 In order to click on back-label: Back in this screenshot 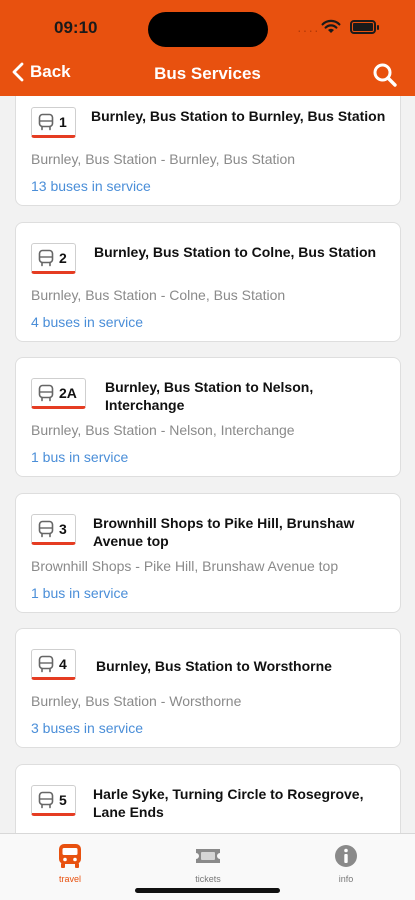, I will do `click(50, 71)`.